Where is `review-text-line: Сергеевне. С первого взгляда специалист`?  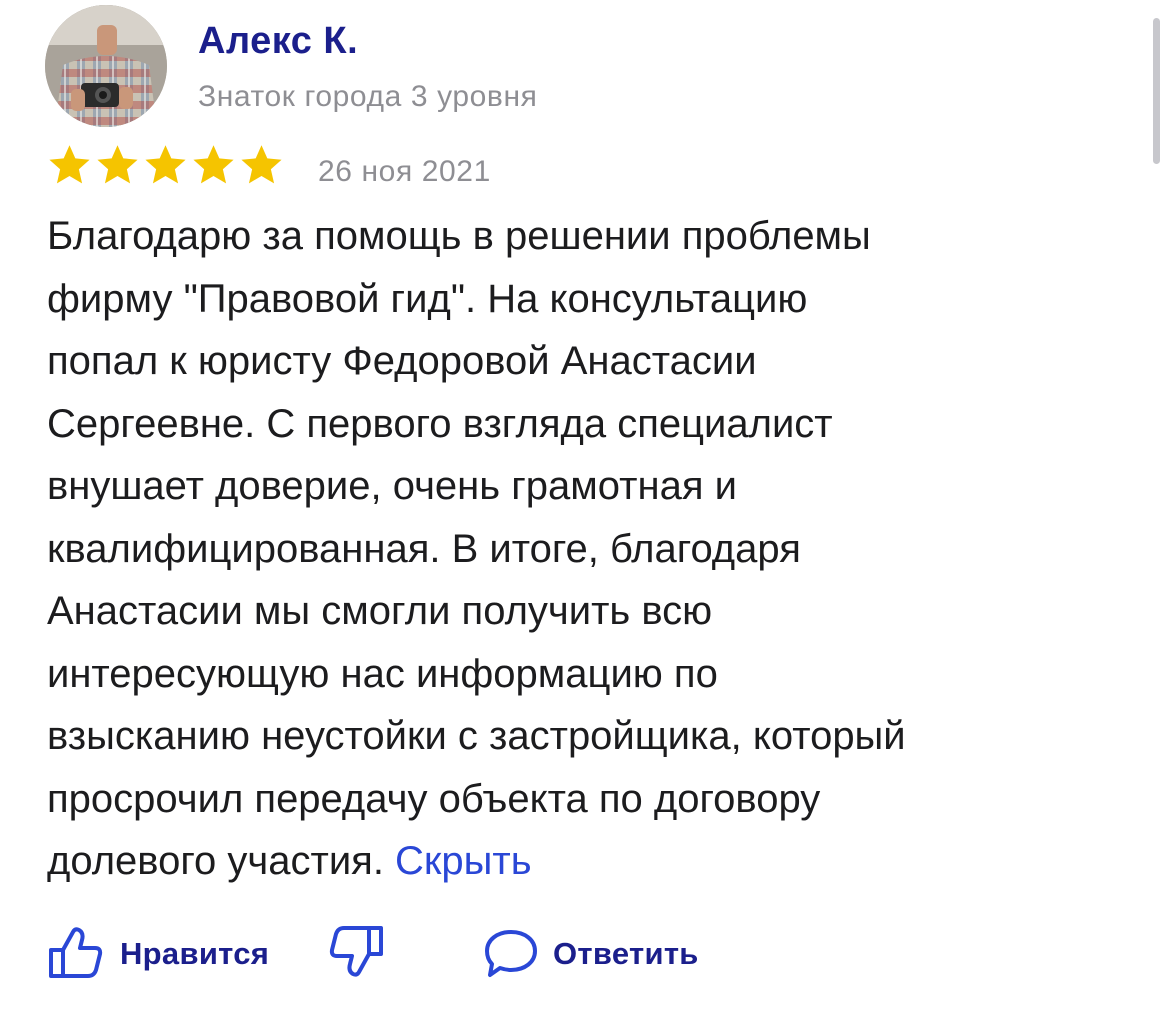
review-text-line: Сергеевне. С первого взгляда специалист is located at coordinates (440, 423).